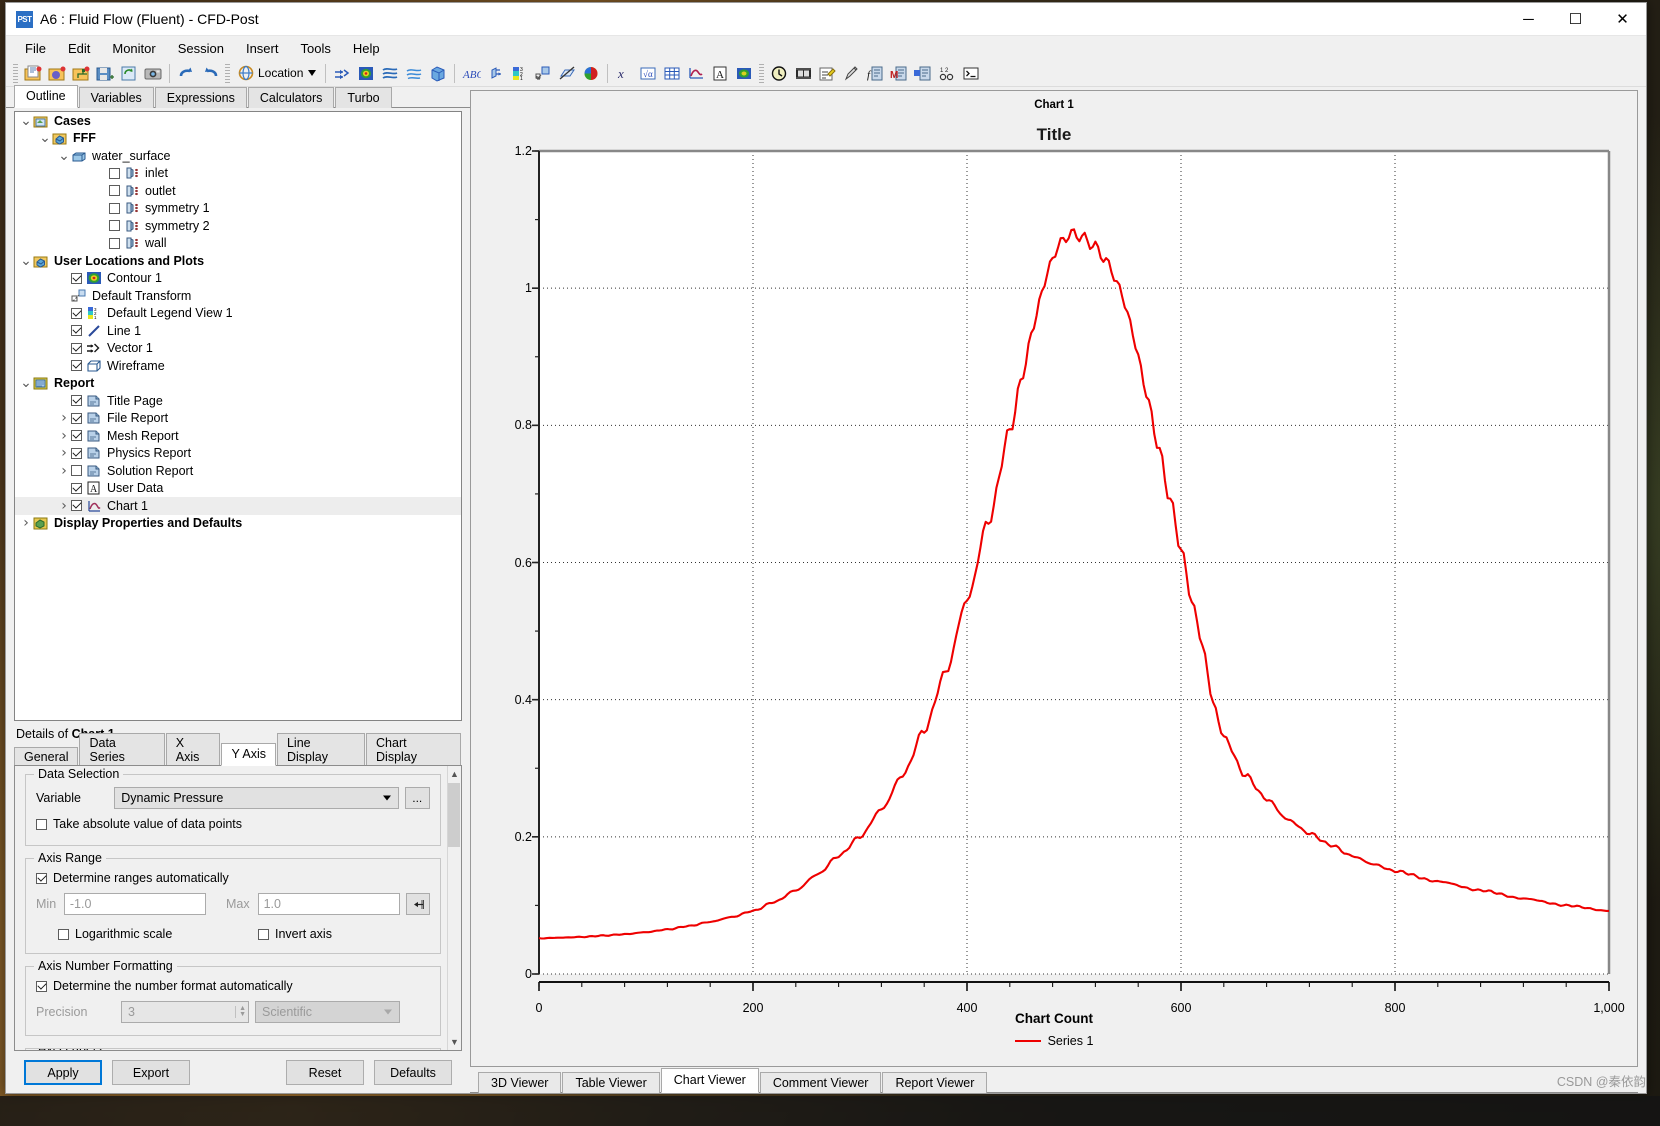 The image size is (1660, 1126). What do you see at coordinates (295, 934) in the screenshot?
I see `invert-axis-checkbox-row: Invert axis` at bounding box center [295, 934].